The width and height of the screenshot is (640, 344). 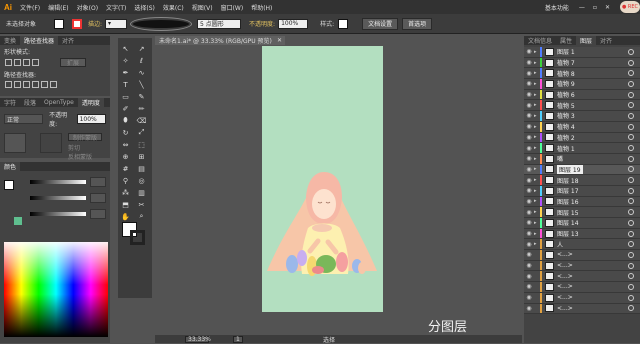 What do you see at coordinates (173, 7) in the screenshot?
I see `menu-effect: 效果(C)` at bounding box center [173, 7].